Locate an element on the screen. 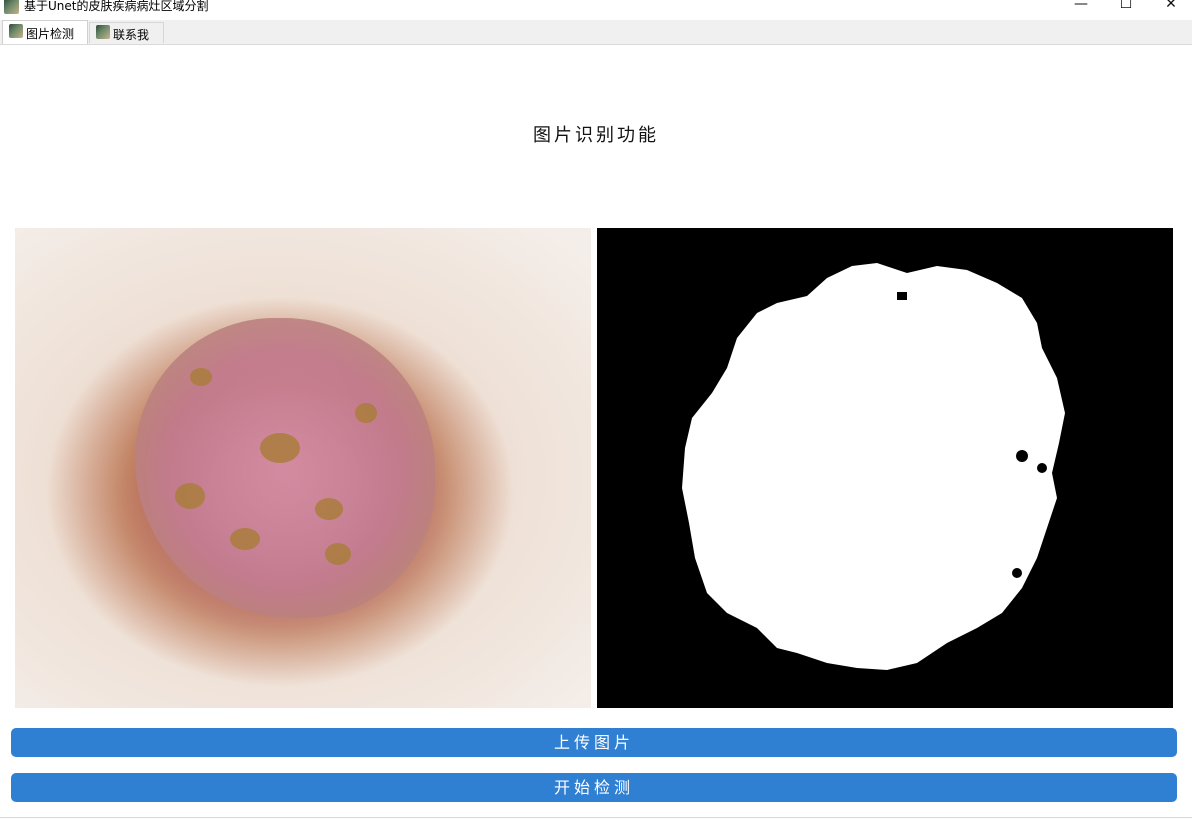 Image resolution: width=1192 pixels, height=820 pixels. close-button: ✕ is located at coordinates (1170, 7).